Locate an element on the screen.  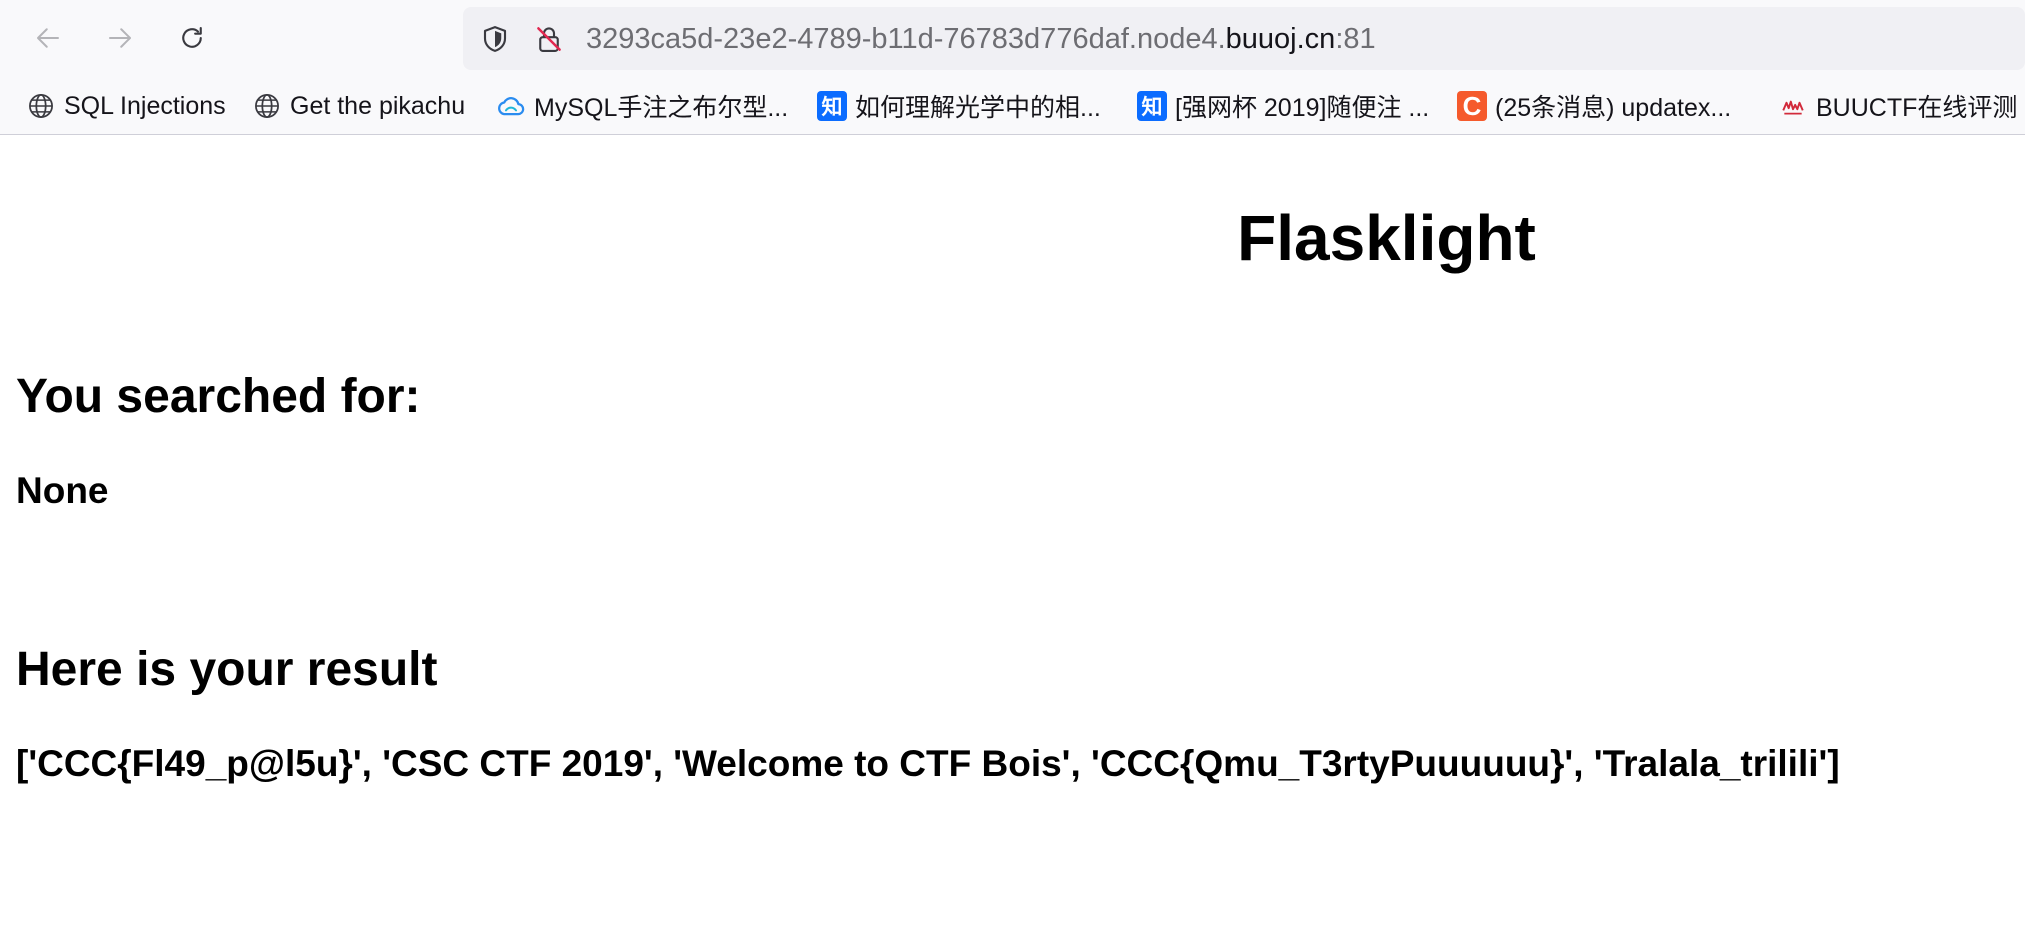
forward-button is located at coordinates (120, 38).